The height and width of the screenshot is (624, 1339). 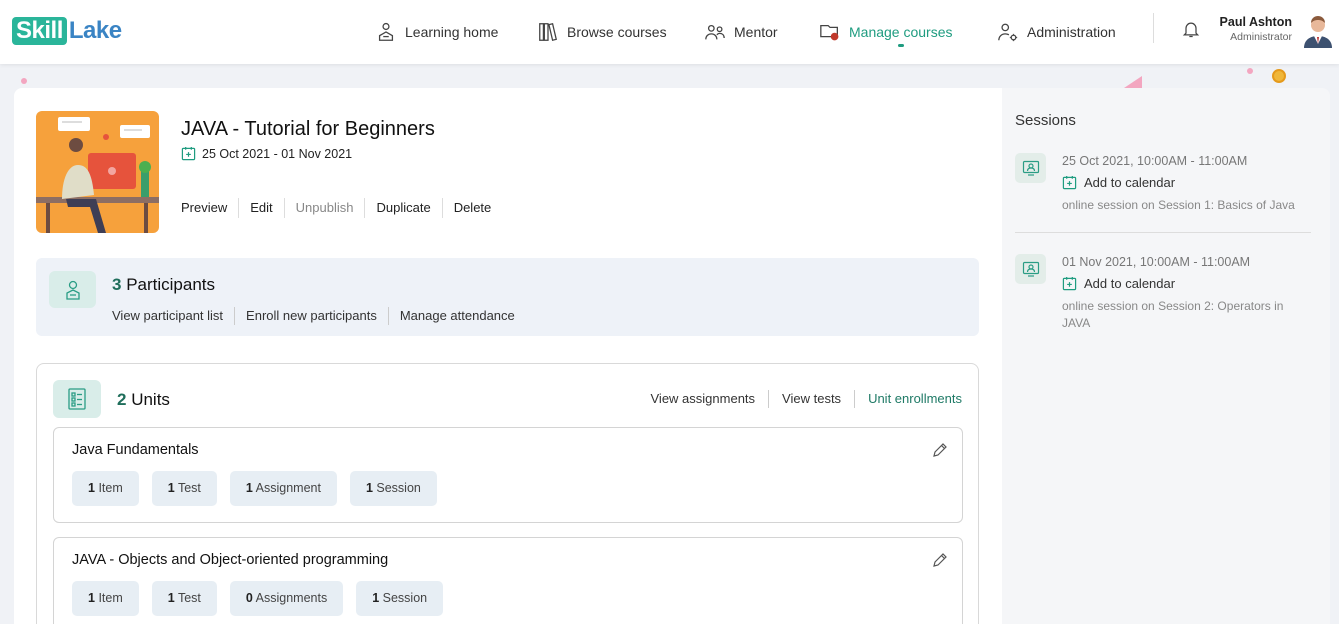 What do you see at coordinates (143, 400) in the screenshot?
I see `units-title: 2 Units` at bounding box center [143, 400].